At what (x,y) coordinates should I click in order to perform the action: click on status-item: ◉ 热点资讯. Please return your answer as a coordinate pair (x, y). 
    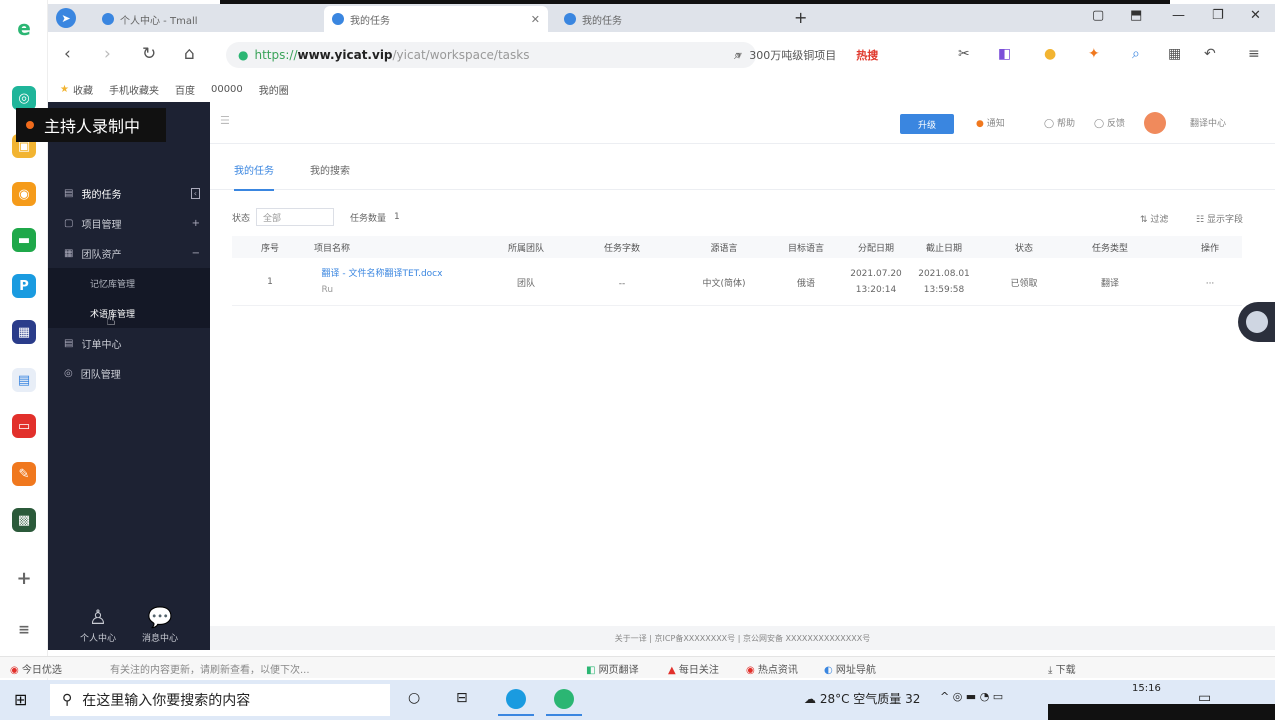
    Looking at the image, I should click on (772, 668).